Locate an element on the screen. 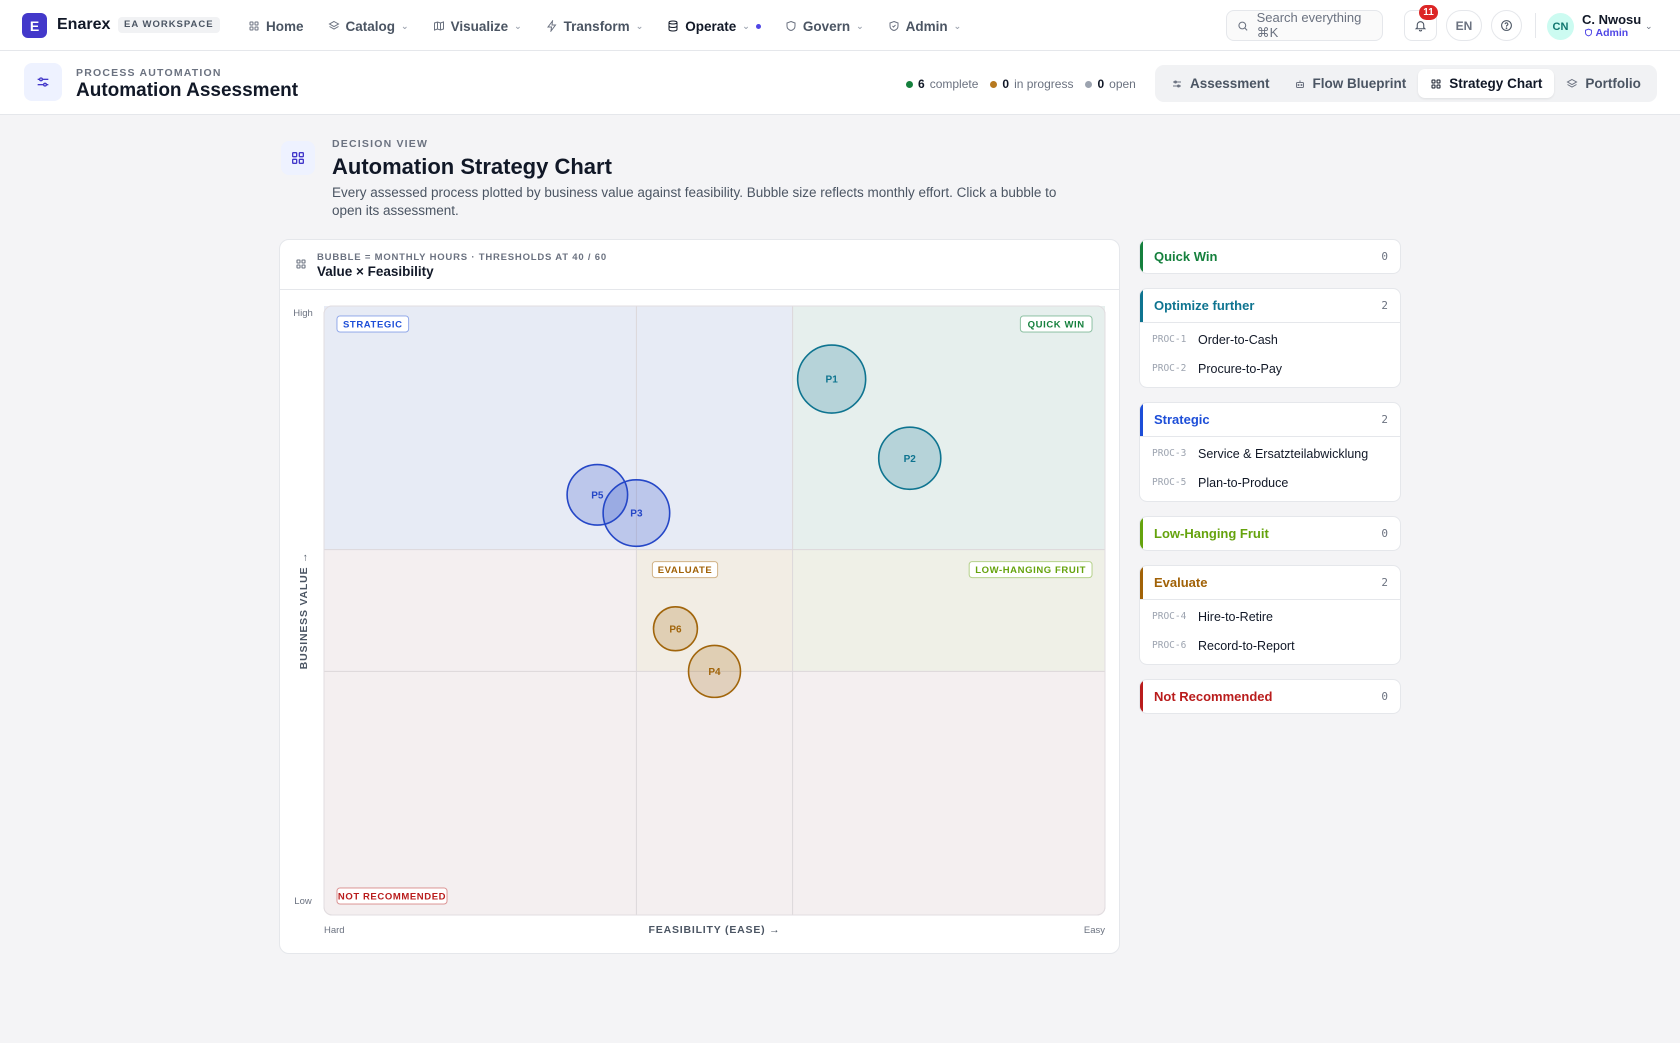  group-low-hanging-fruit: Low-Hanging Fruit 0 is located at coordinates (1270, 533).